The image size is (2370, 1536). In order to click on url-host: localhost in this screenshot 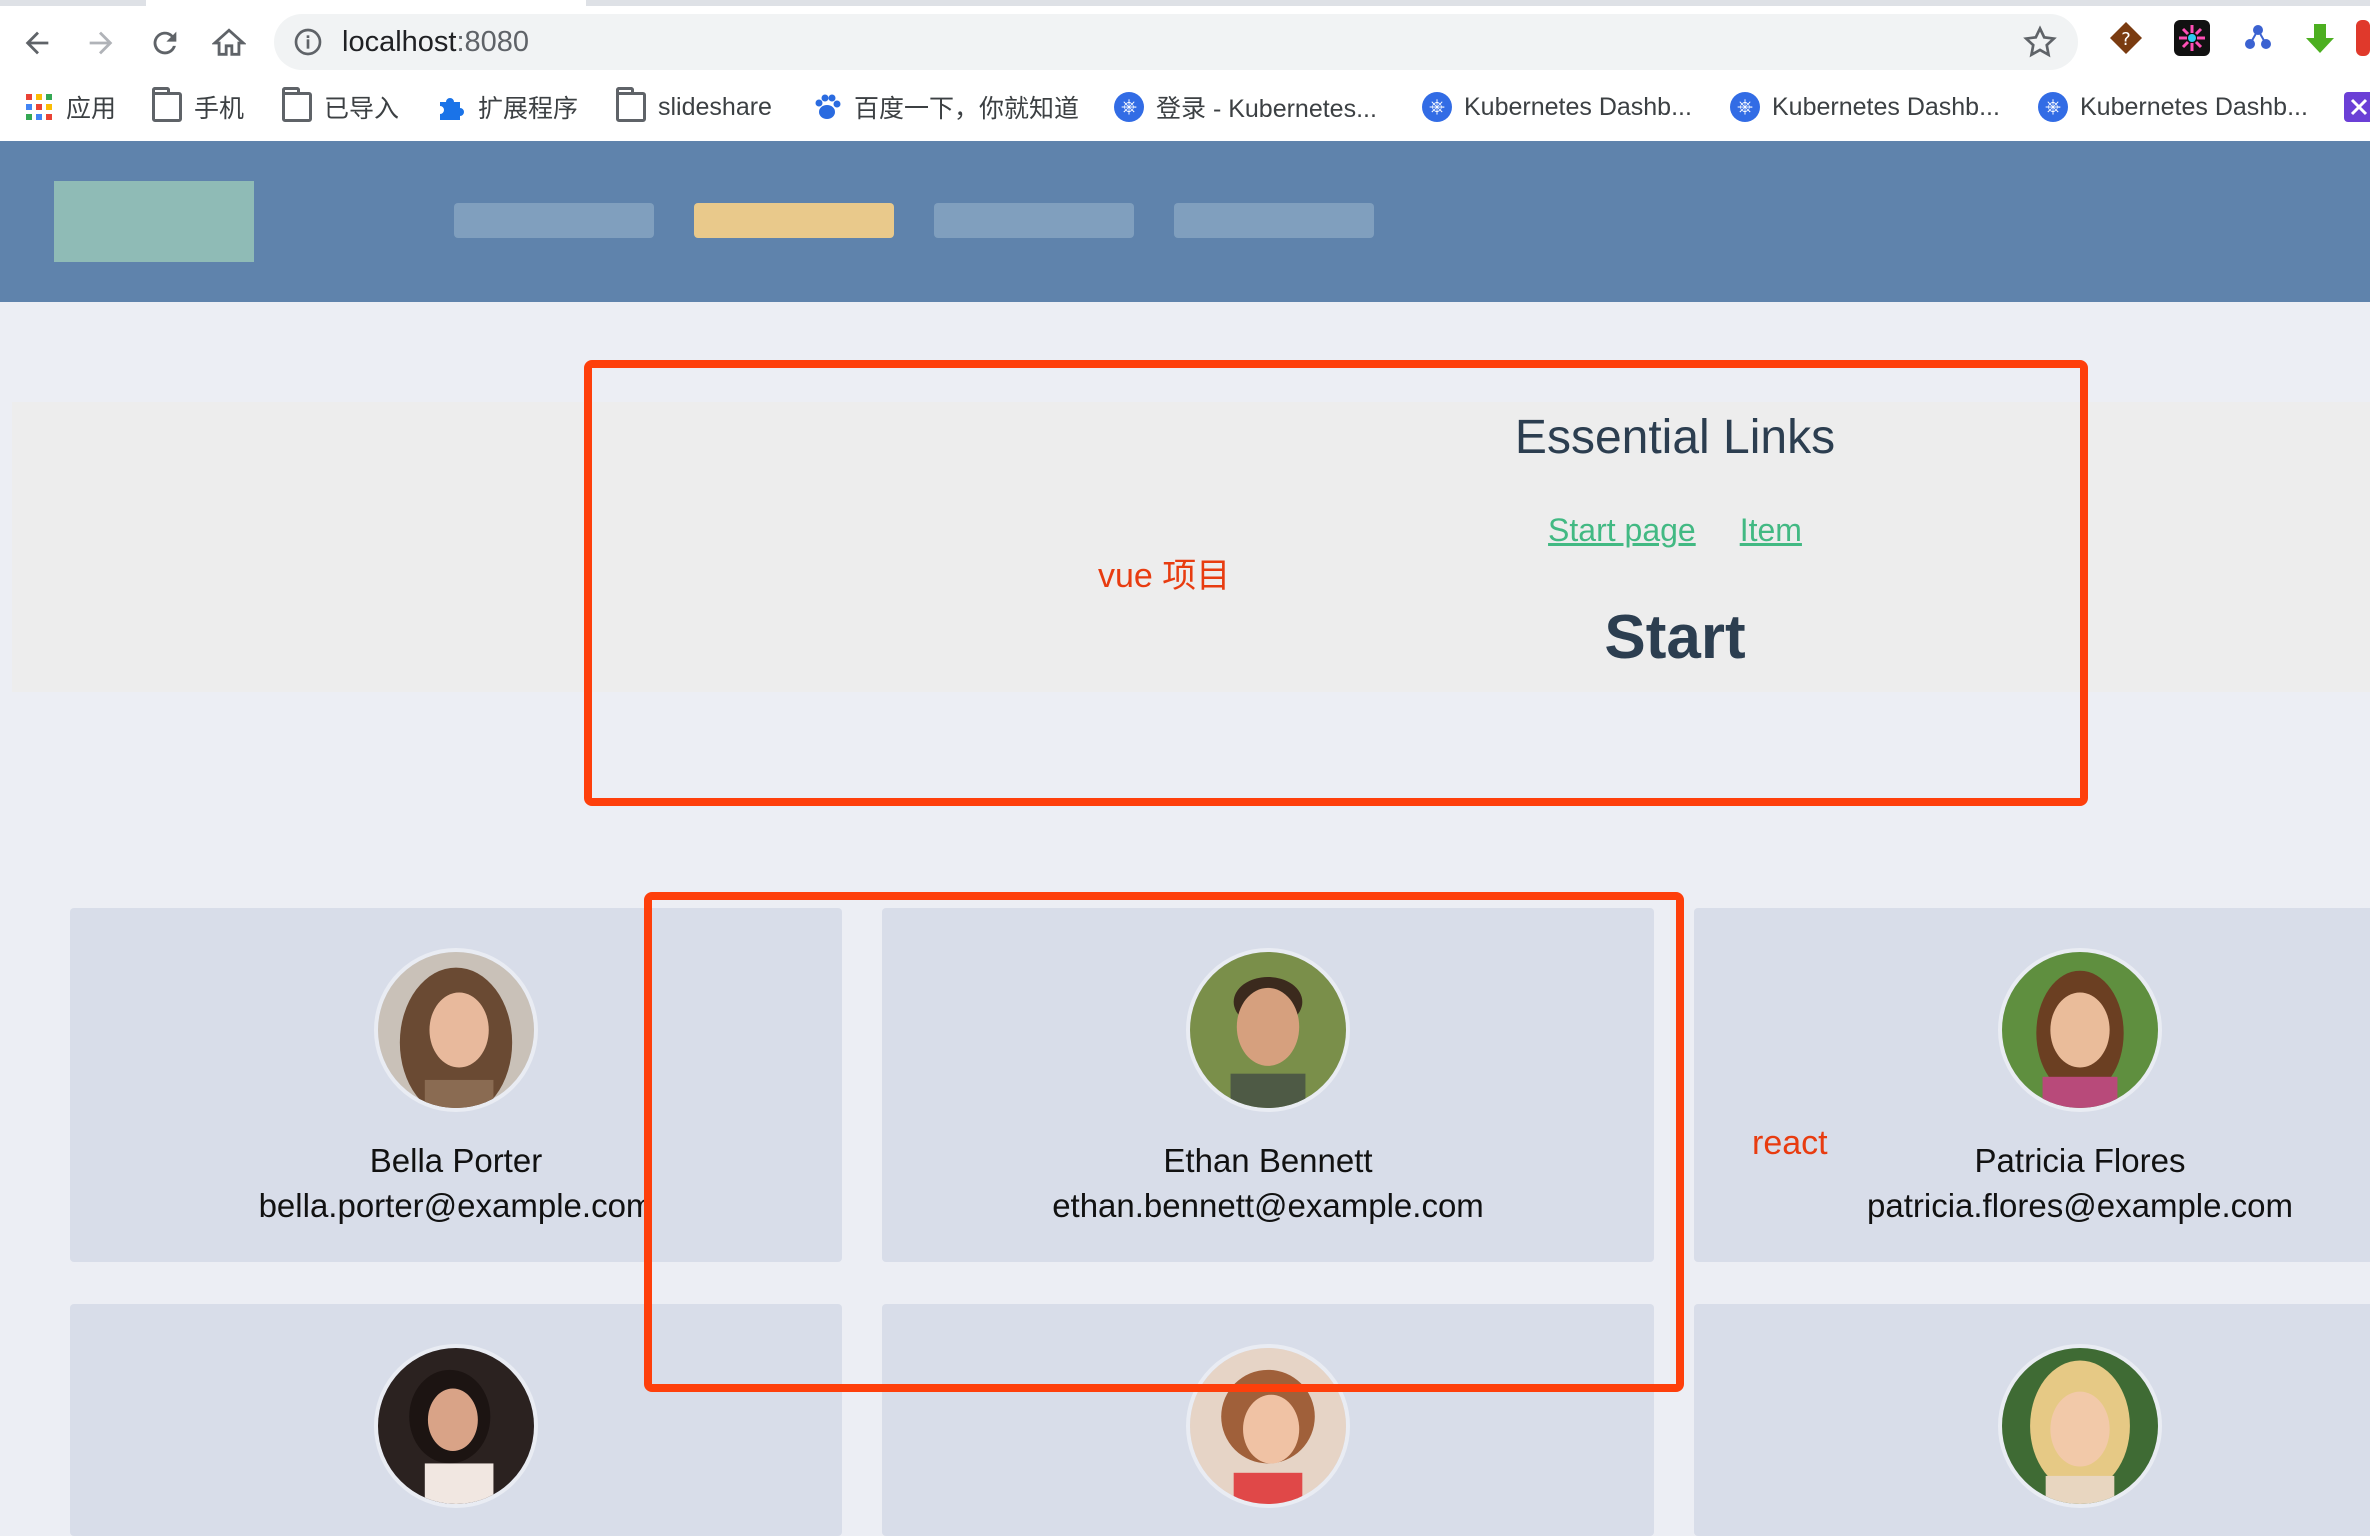, I will do `click(399, 42)`.